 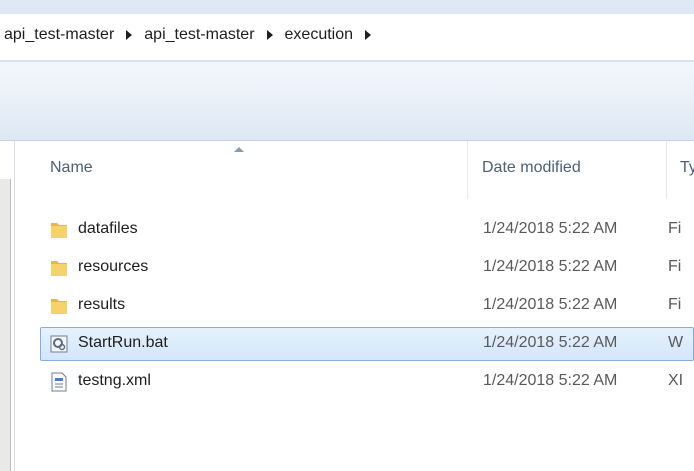 I want to click on file-name: results, so click(x=102, y=304).